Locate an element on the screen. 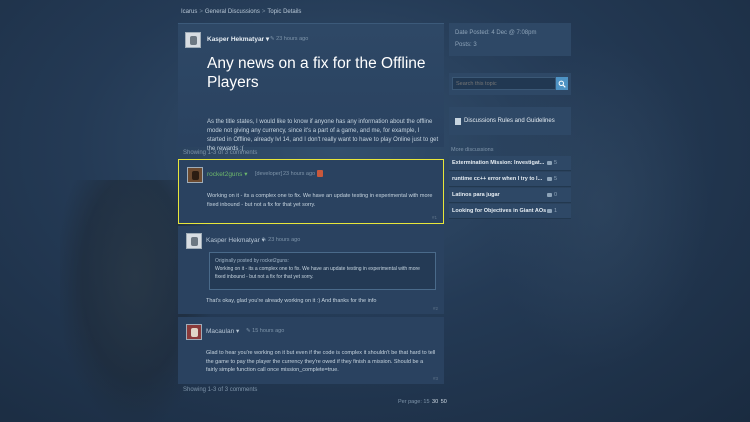 The image size is (750, 422). breadcrumb-section: General Discussions is located at coordinates (232, 12).